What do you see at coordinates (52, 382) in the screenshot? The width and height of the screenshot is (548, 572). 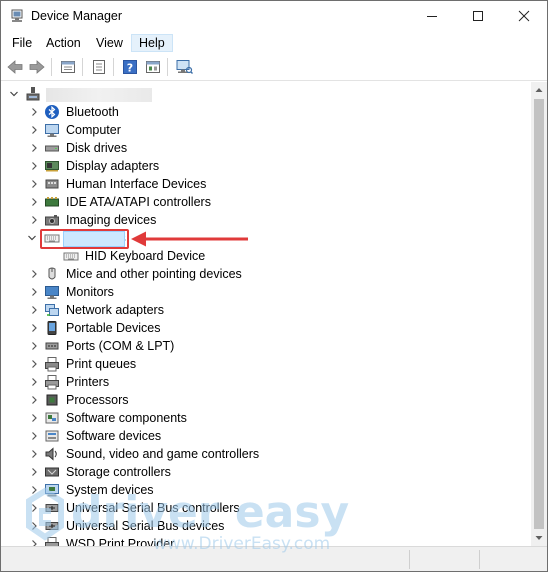 I see `printer-icon` at bounding box center [52, 382].